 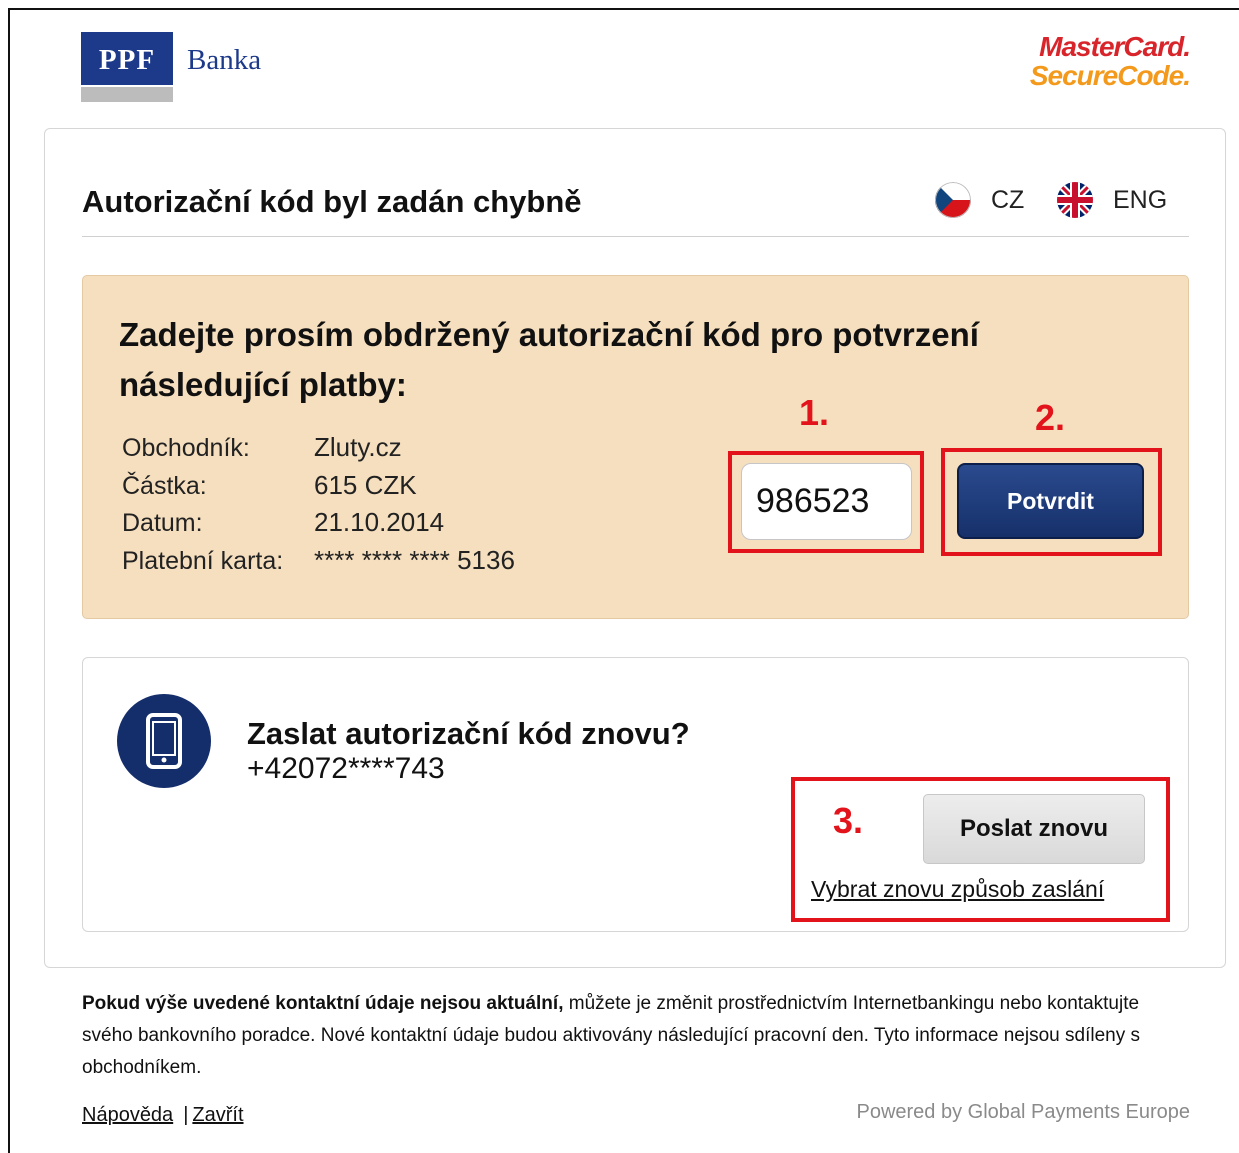 I want to click on resend-phone-number: +42072****743, so click(x=346, y=768).